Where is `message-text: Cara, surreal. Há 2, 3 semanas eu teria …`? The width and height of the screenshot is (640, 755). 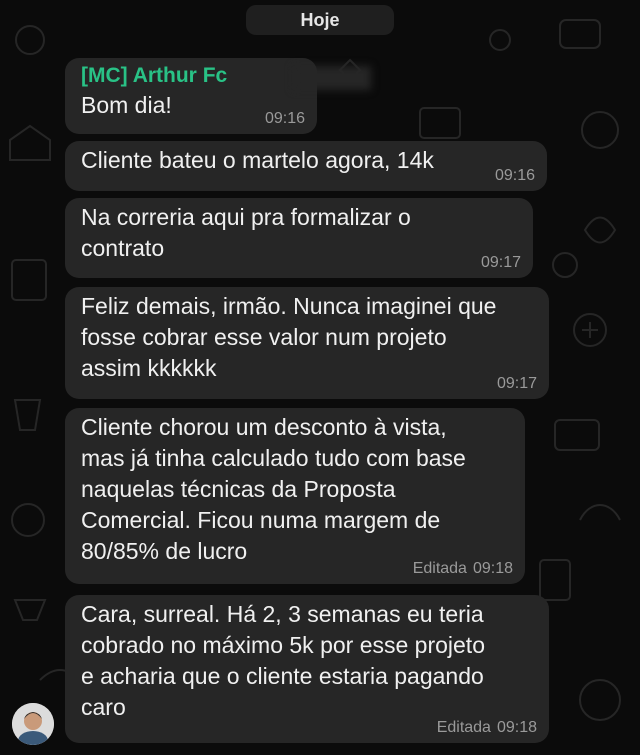
message-text: Cara, surreal. Há 2, 3 semanas eu teria … is located at coordinates (283, 660).